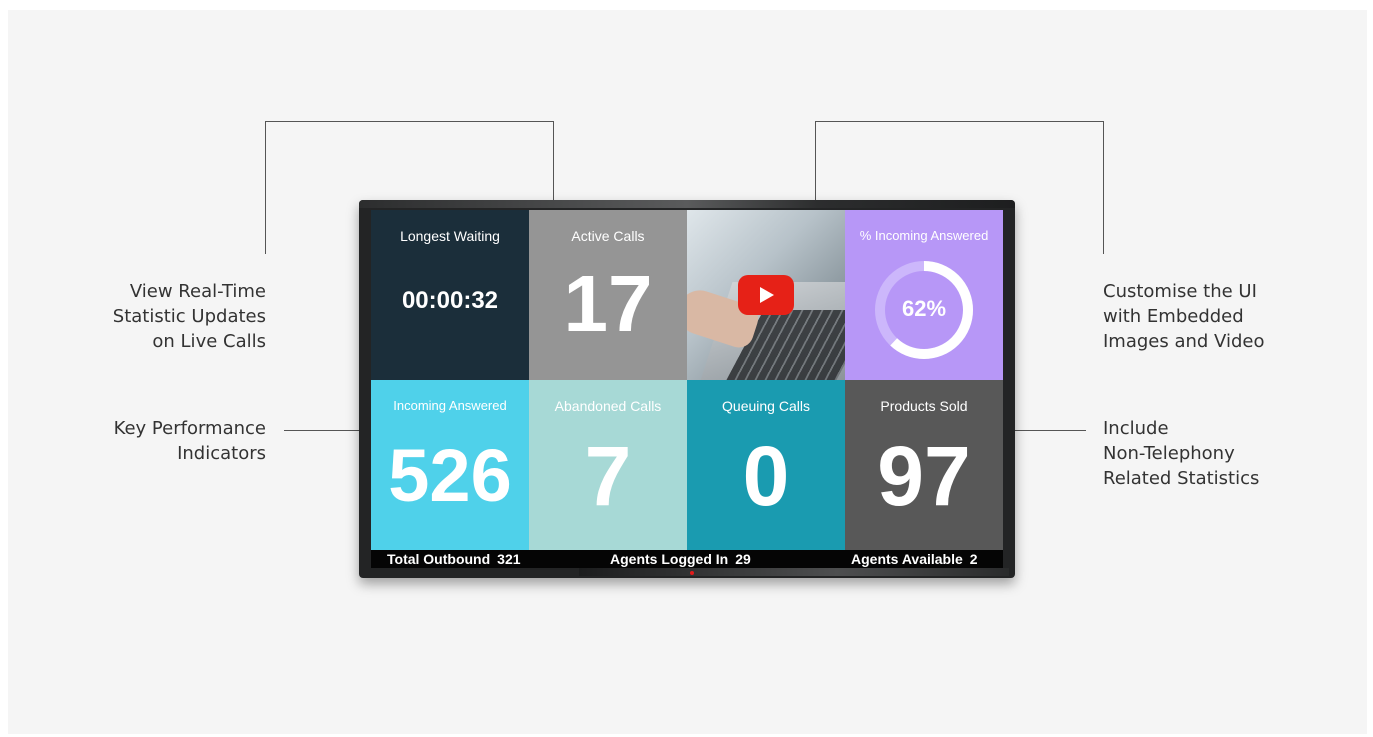  I want to click on callout-nontelephony-line1: Include, so click(1136, 428).